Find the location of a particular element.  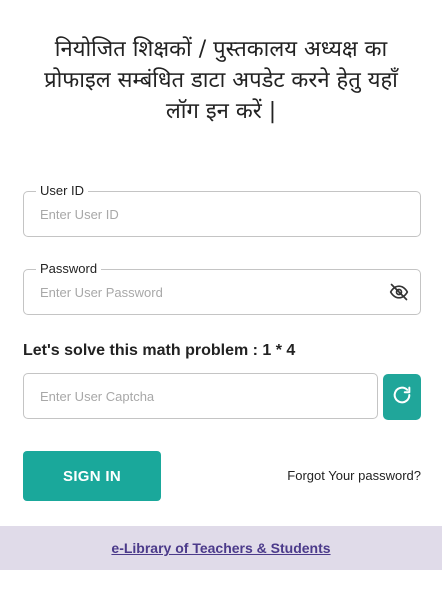

refresh-captcha-button is located at coordinates (402, 397).